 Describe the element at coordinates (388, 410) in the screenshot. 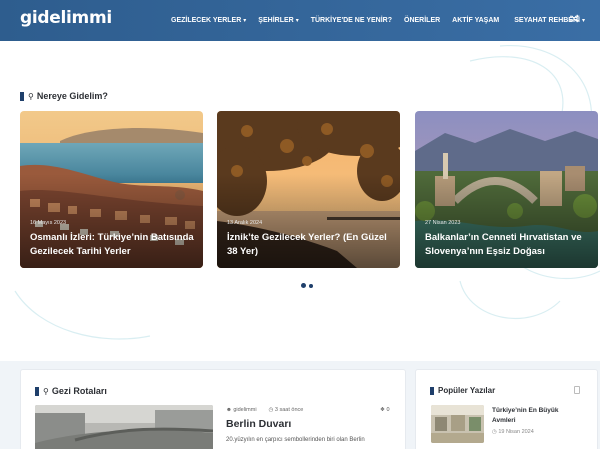

I see `like-number: 0` at that location.